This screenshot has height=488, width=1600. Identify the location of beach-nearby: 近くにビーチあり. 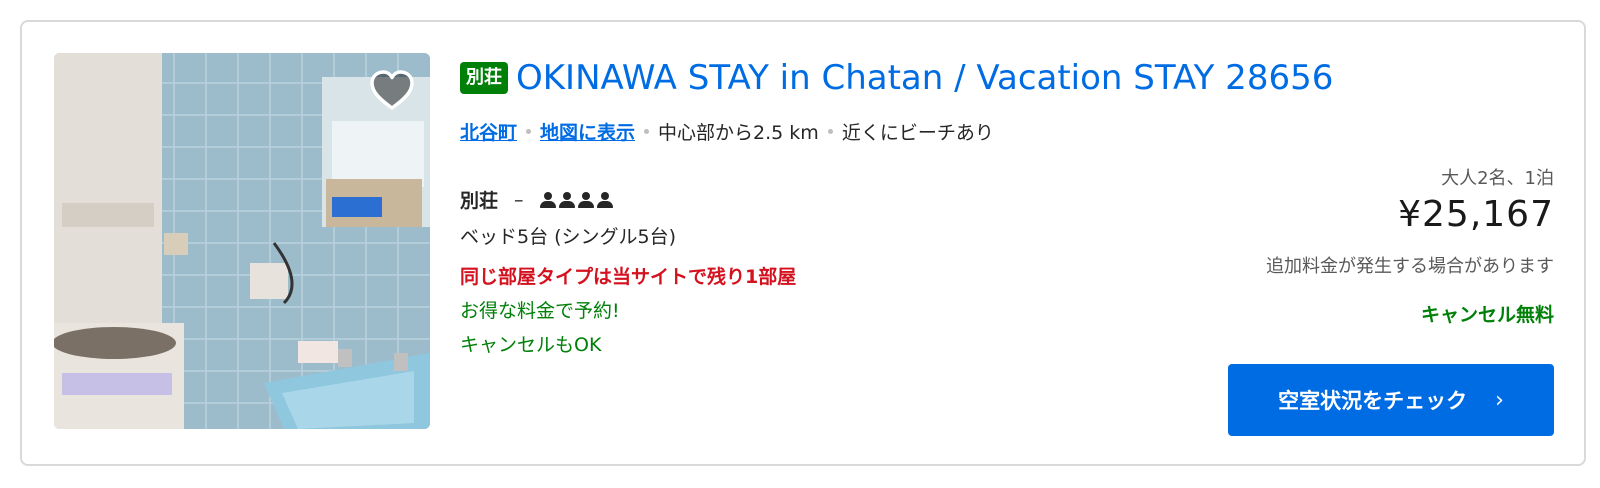
(917, 133).